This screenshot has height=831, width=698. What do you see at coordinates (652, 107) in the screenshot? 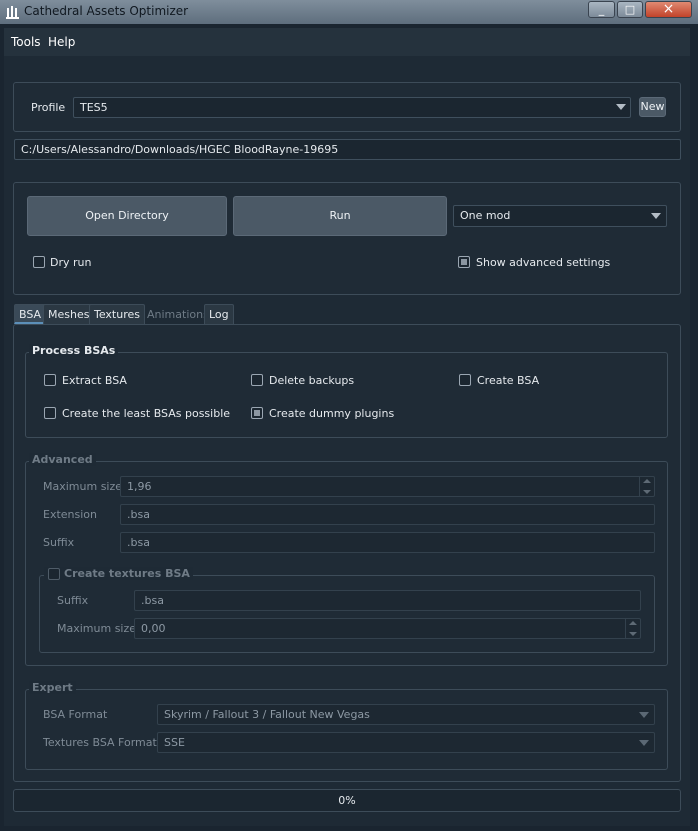
I see `new-profile-button: New` at bounding box center [652, 107].